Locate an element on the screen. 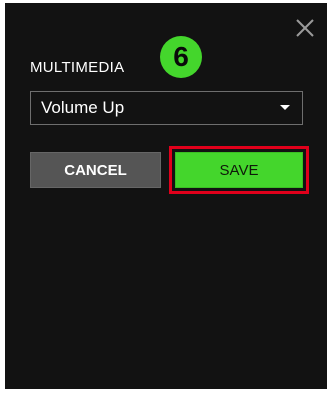  dialog-title: MULTIMEDIA is located at coordinates (77, 67).